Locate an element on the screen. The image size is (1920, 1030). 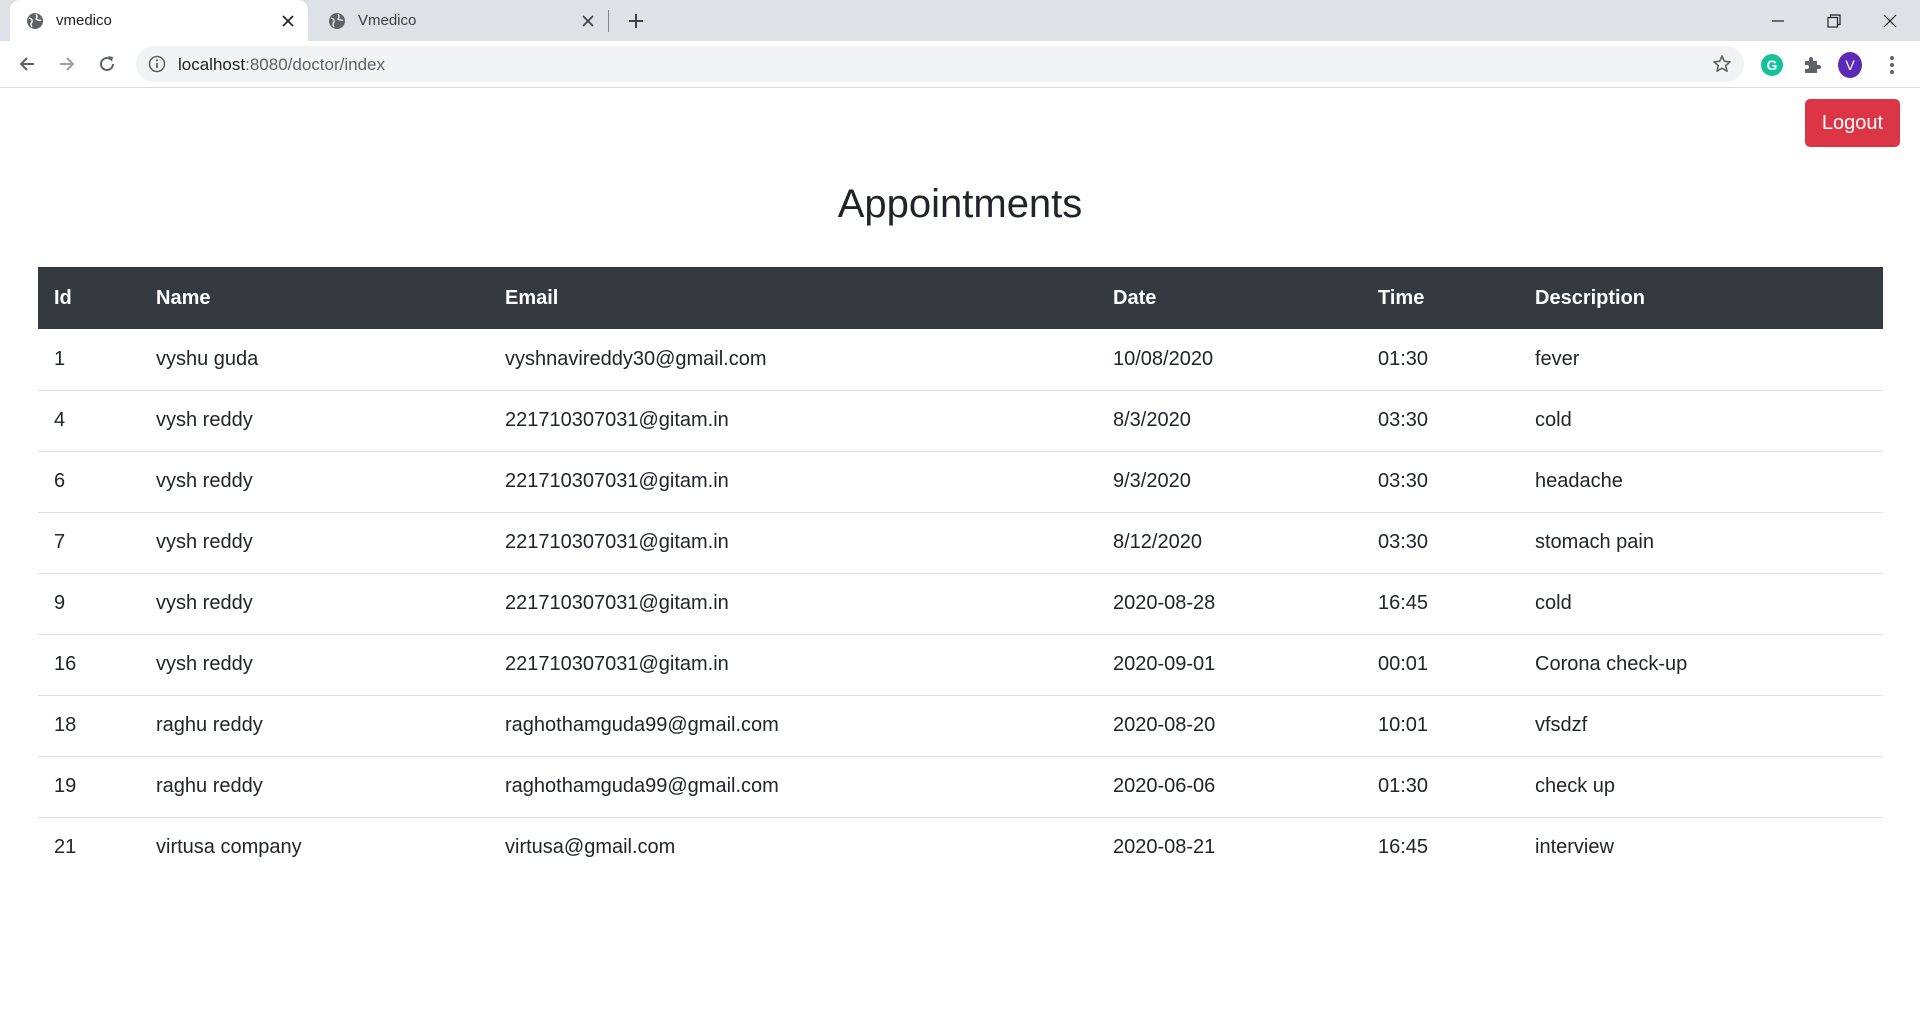
cell-id: 21 is located at coordinates (65, 847).